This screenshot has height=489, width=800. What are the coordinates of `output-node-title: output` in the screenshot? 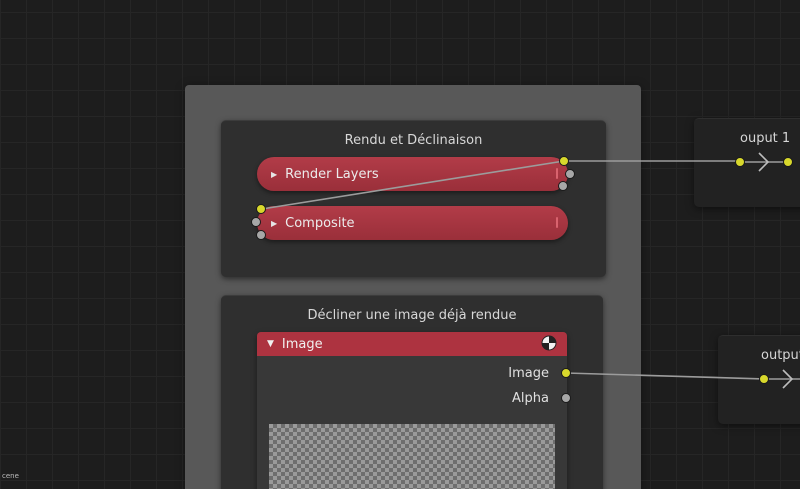 It's located at (780, 355).